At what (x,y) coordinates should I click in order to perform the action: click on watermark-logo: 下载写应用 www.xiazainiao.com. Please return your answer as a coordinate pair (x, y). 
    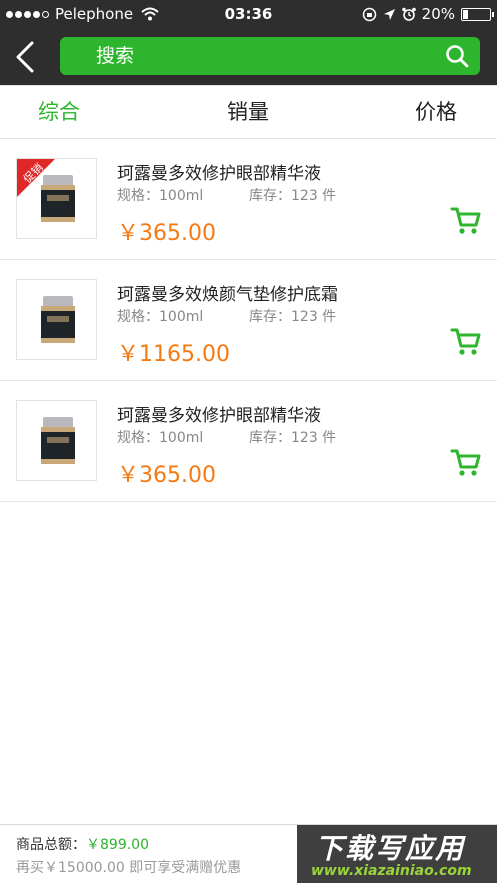
    Looking at the image, I should click on (397, 854).